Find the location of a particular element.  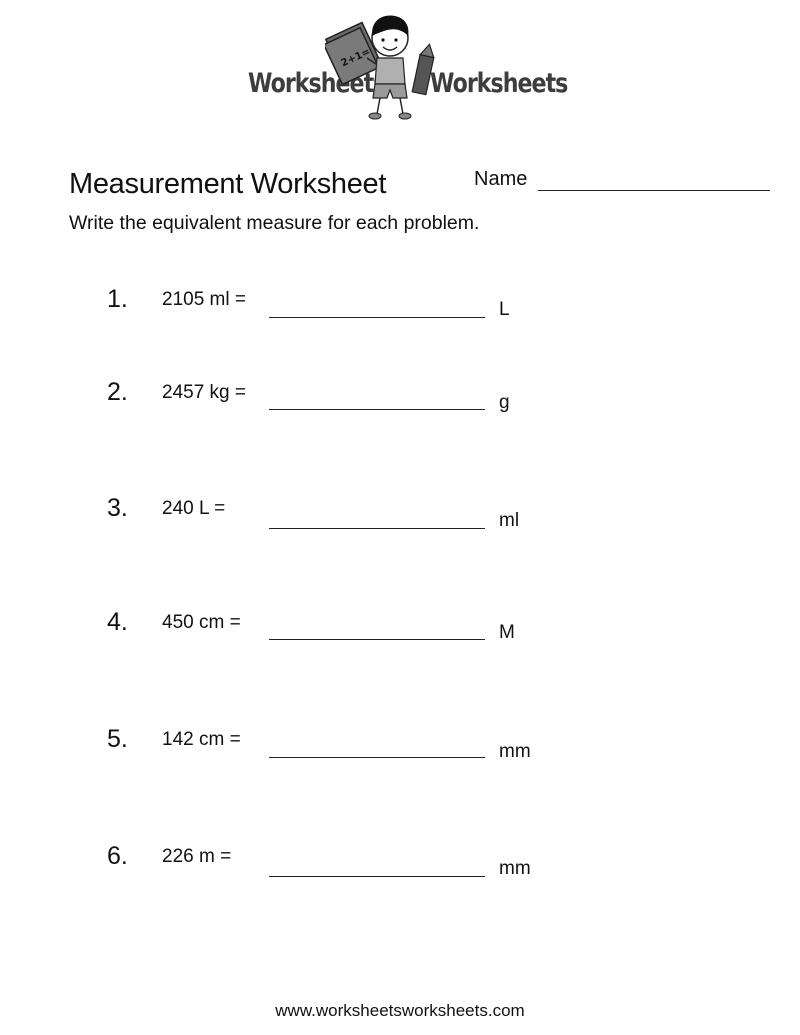

problem-number: 6. is located at coordinates (117, 856).